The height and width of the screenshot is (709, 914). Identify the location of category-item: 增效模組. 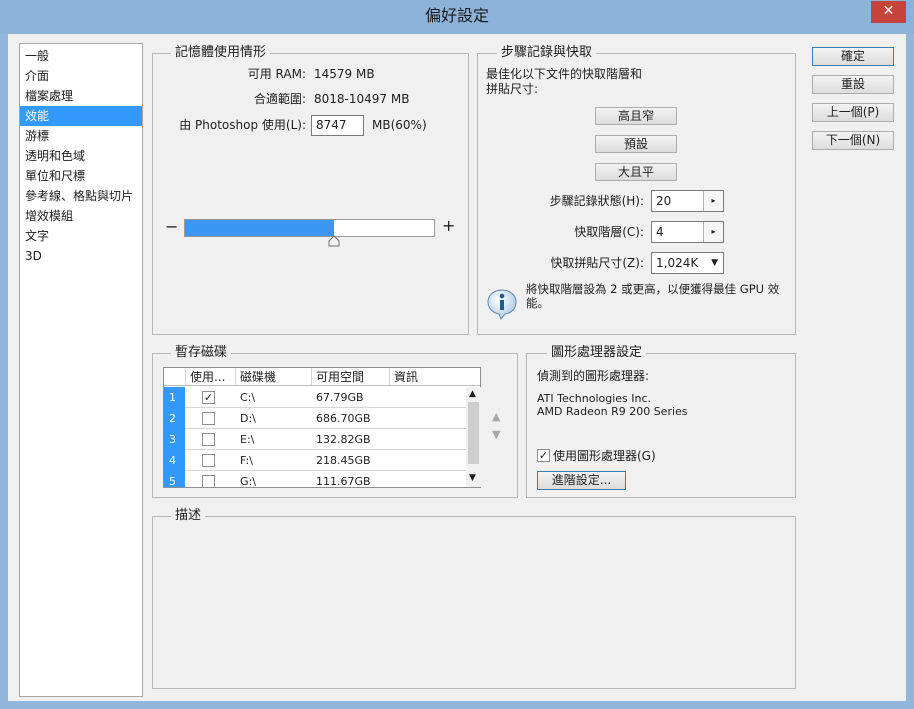
(81, 216).